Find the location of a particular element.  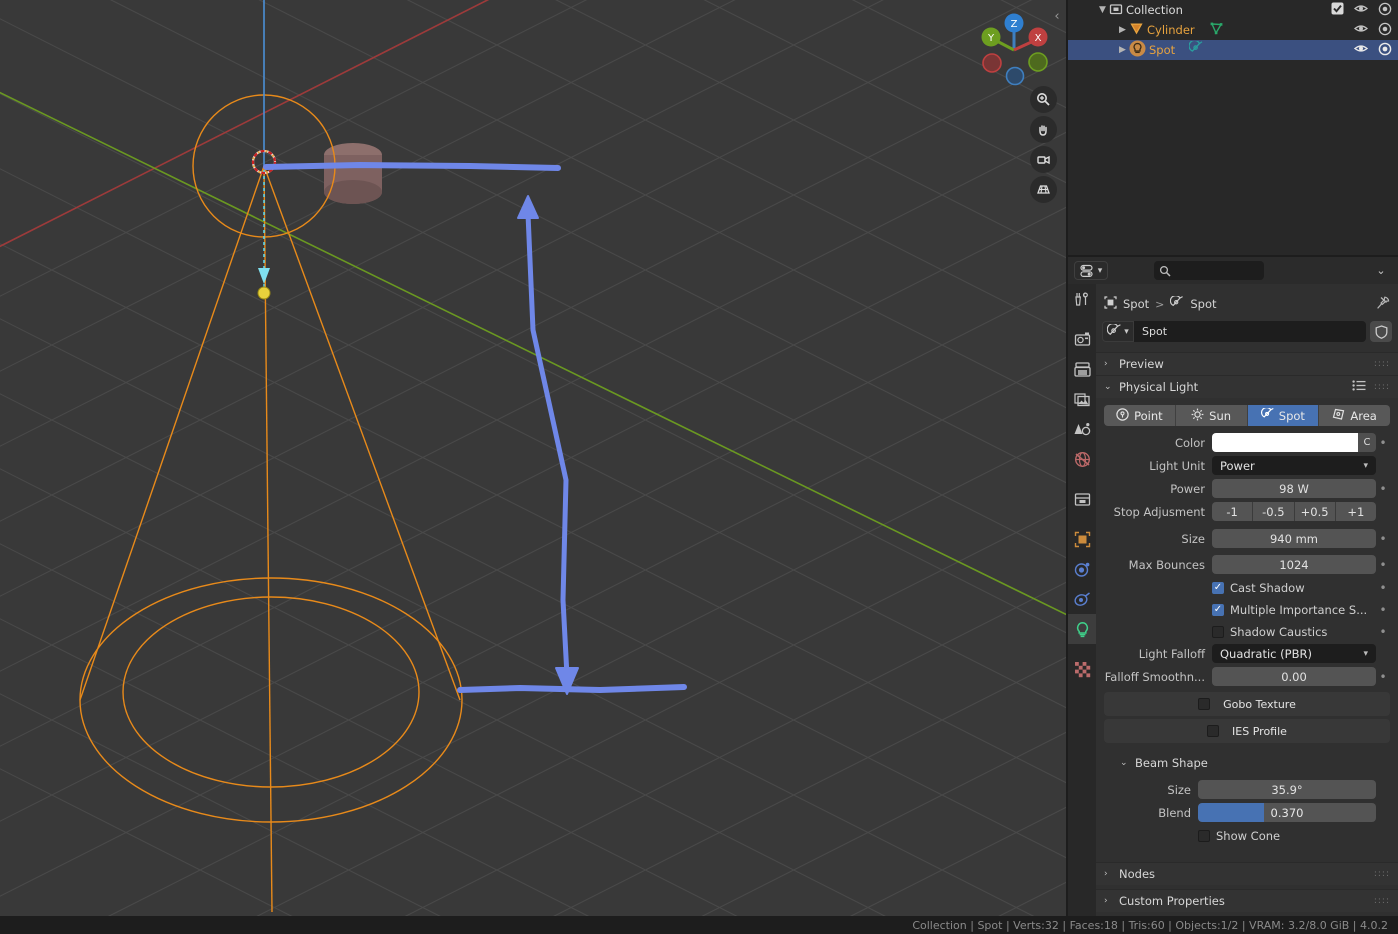

panel-header-icons: :::: is located at coordinates (1371, 387).